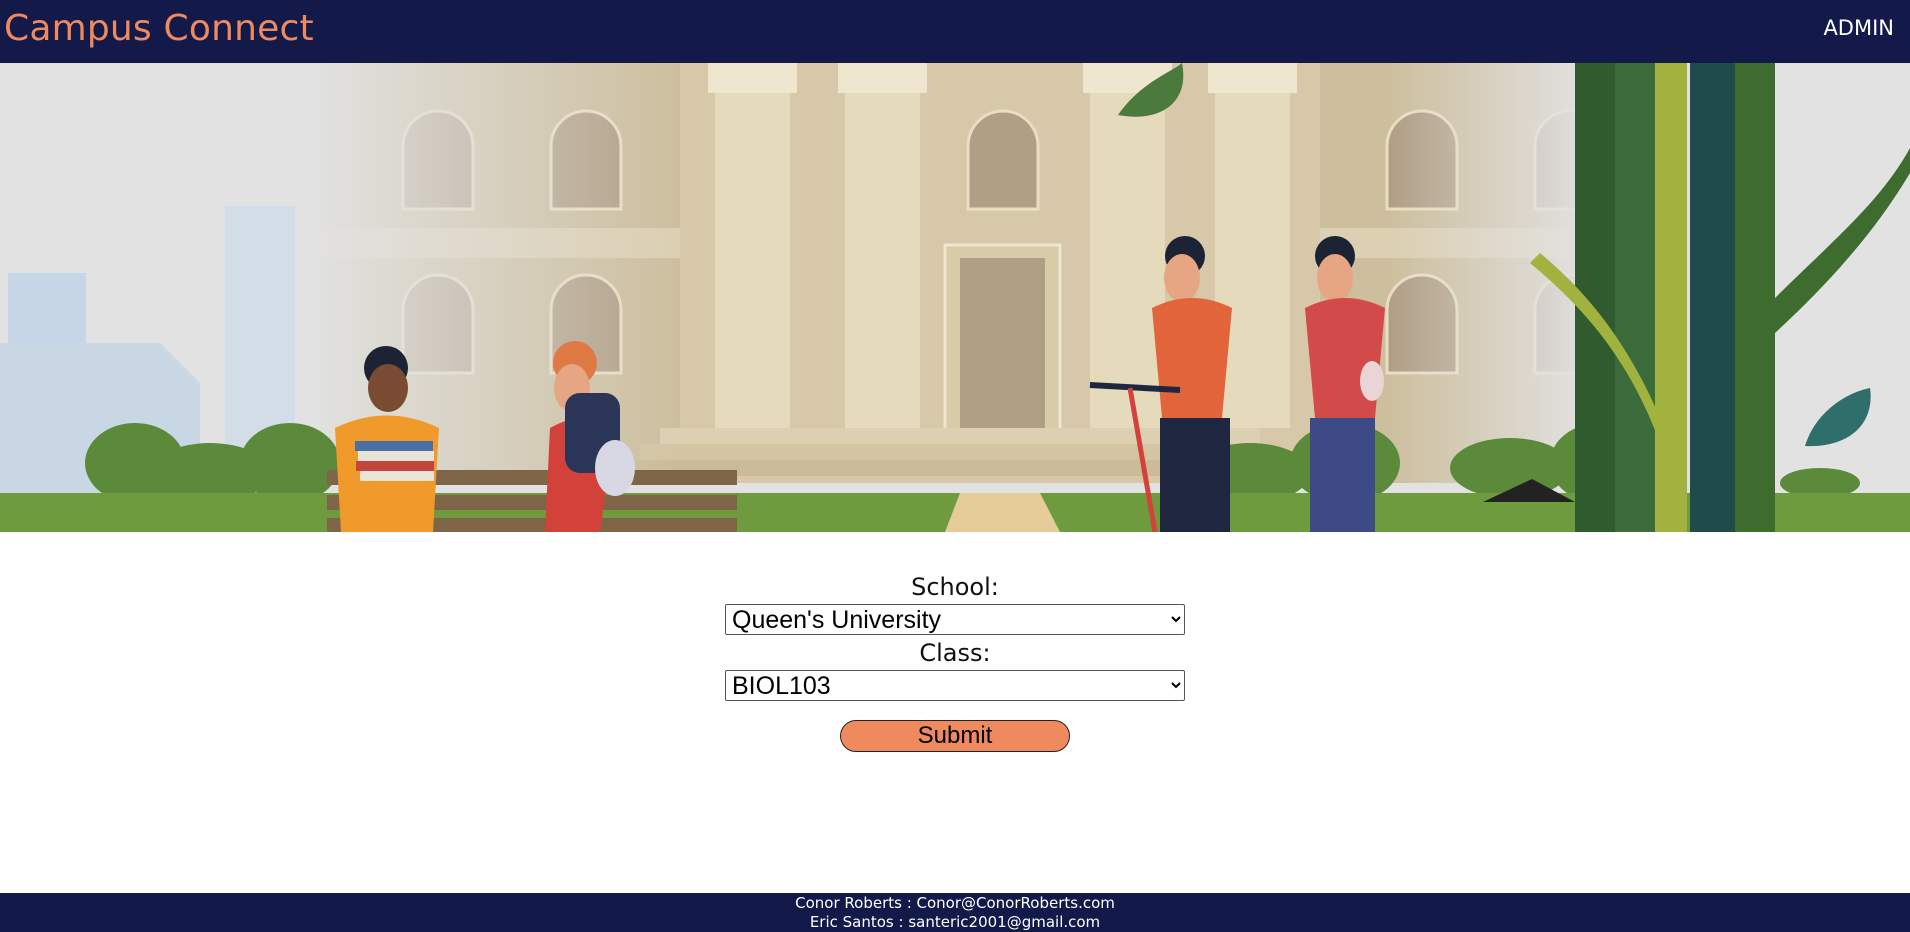  I want to click on class-select: BIOL103, so click(955, 685).